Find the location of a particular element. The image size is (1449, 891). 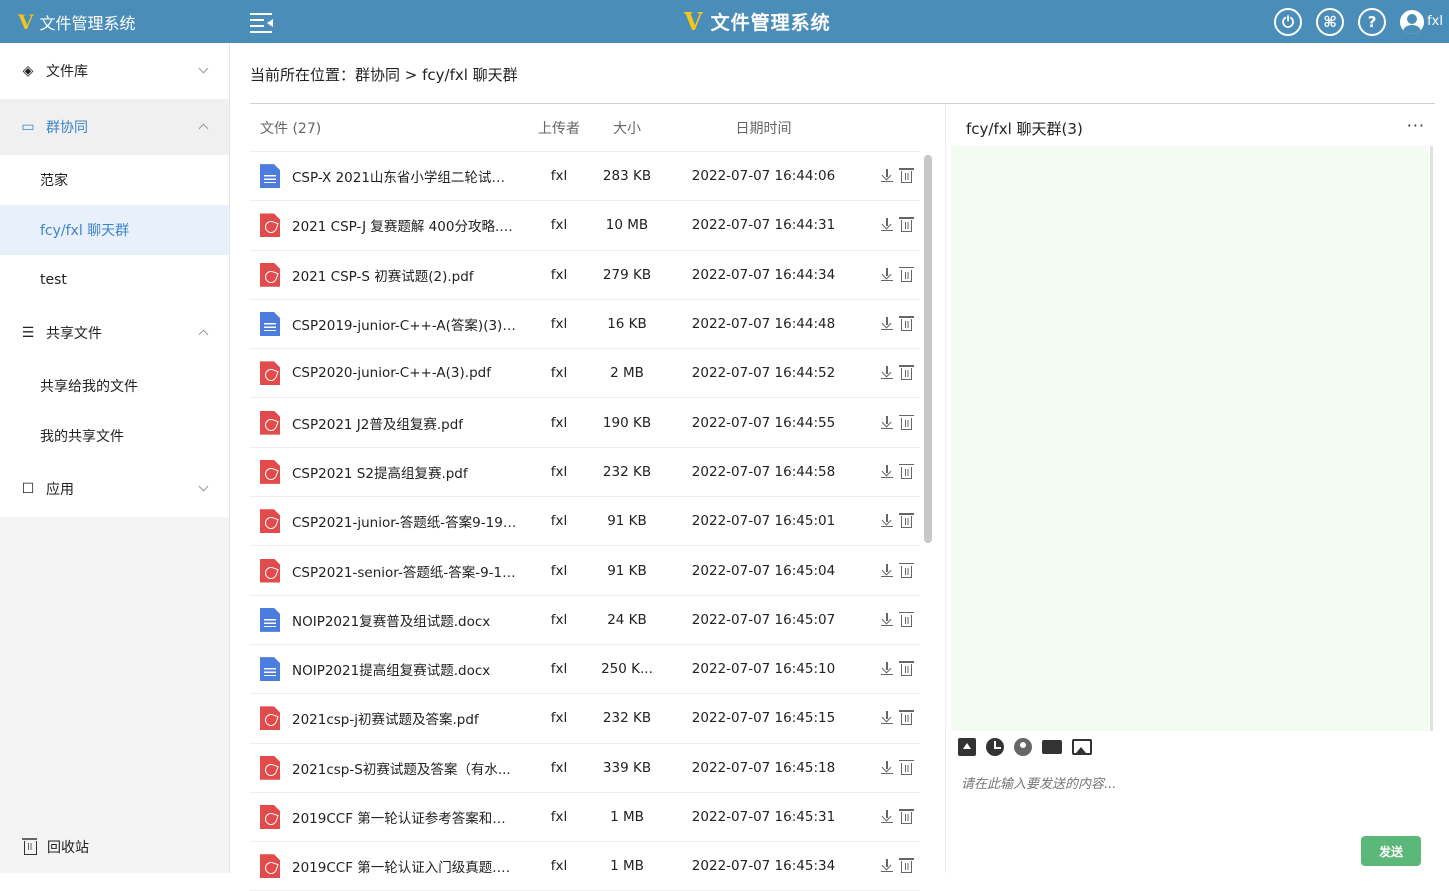

avatar-icon is located at coordinates (1412, 21).